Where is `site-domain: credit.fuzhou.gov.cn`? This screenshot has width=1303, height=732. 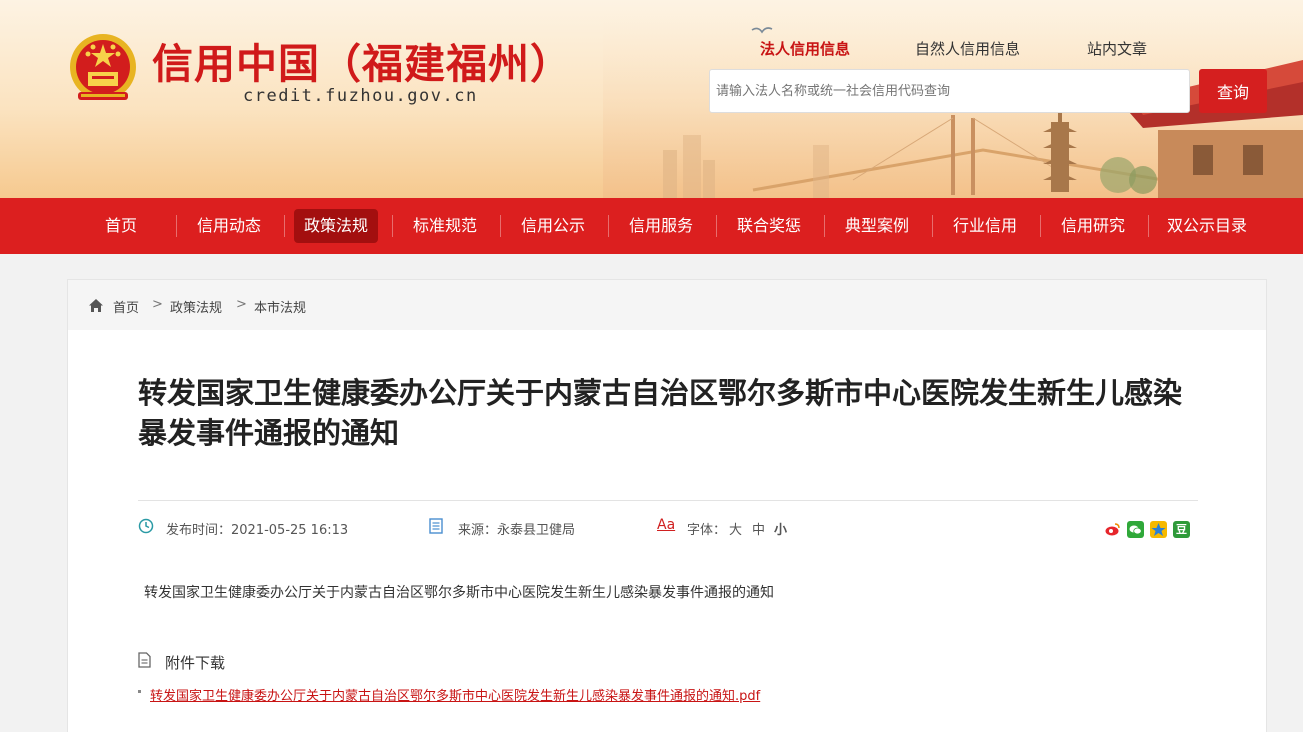 site-domain: credit.fuzhou.gov.cn is located at coordinates (360, 96).